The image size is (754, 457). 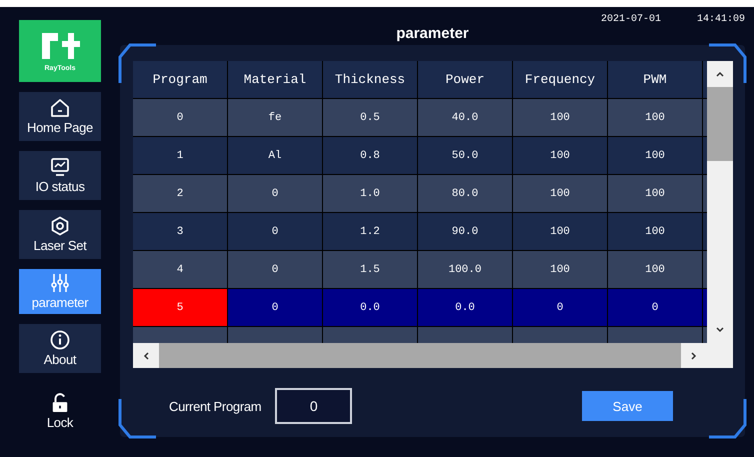 What do you see at coordinates (275, 155) in the screenshot?
I see `table-cell: Al` at bounding box center [275, 155].